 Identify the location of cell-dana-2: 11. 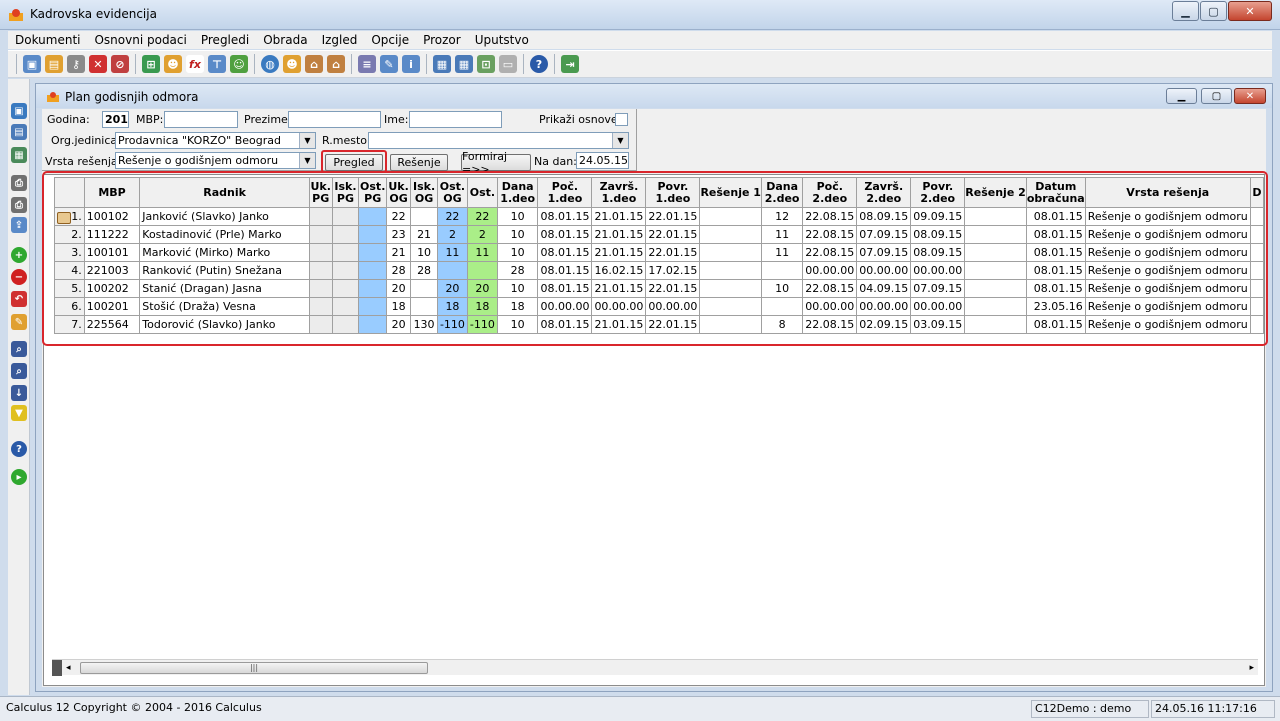
(782, 234).